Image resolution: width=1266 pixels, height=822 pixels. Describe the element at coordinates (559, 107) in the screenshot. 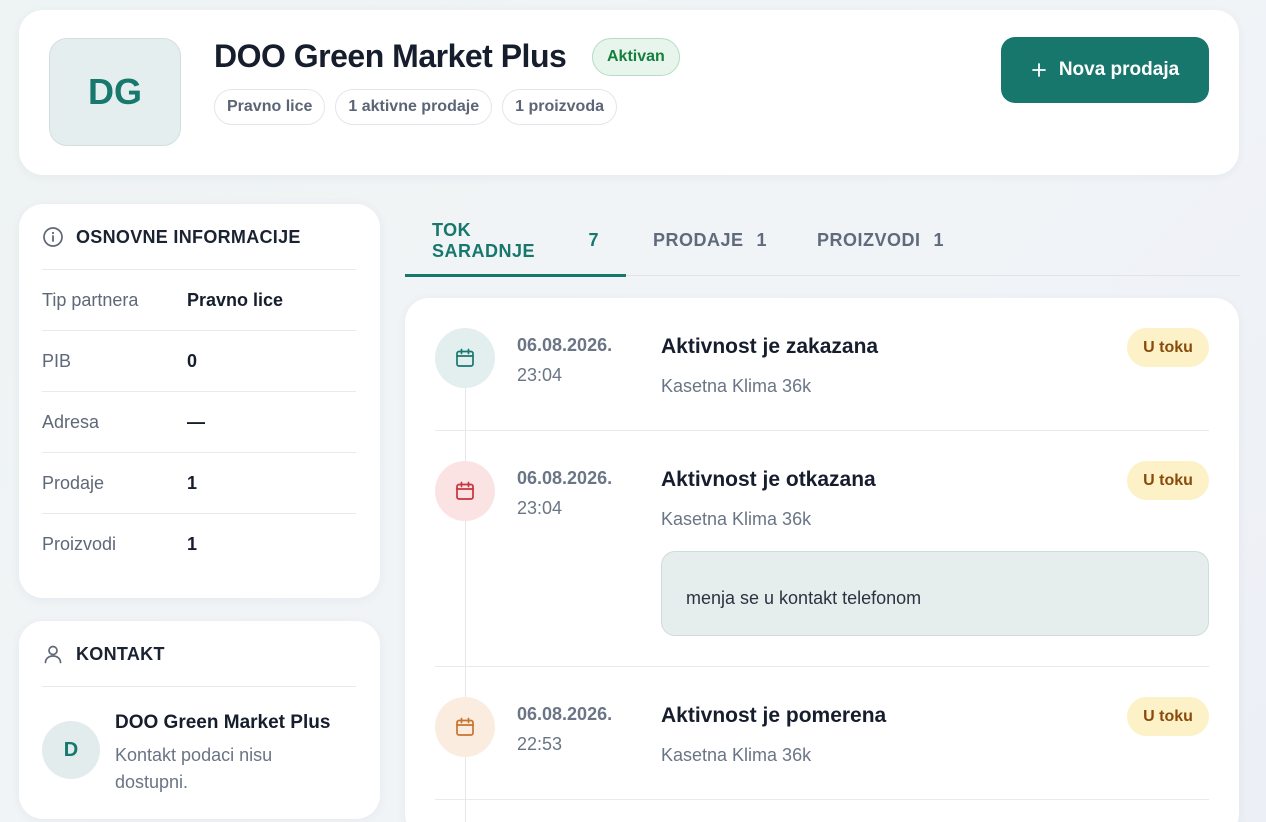

I see `chip-products: 1 proizvoda` at that location.